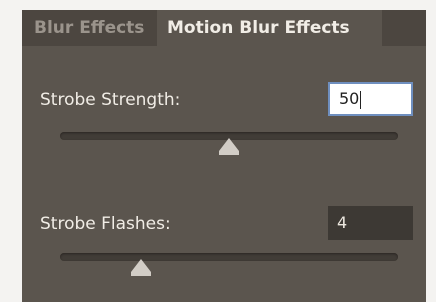 This screenshot has height=302, width=436. What do you see at coordinates (89, 28) in the screenshot?
I see `tab-blur-effects: Blur Effects` at bounding box center [89, 28].